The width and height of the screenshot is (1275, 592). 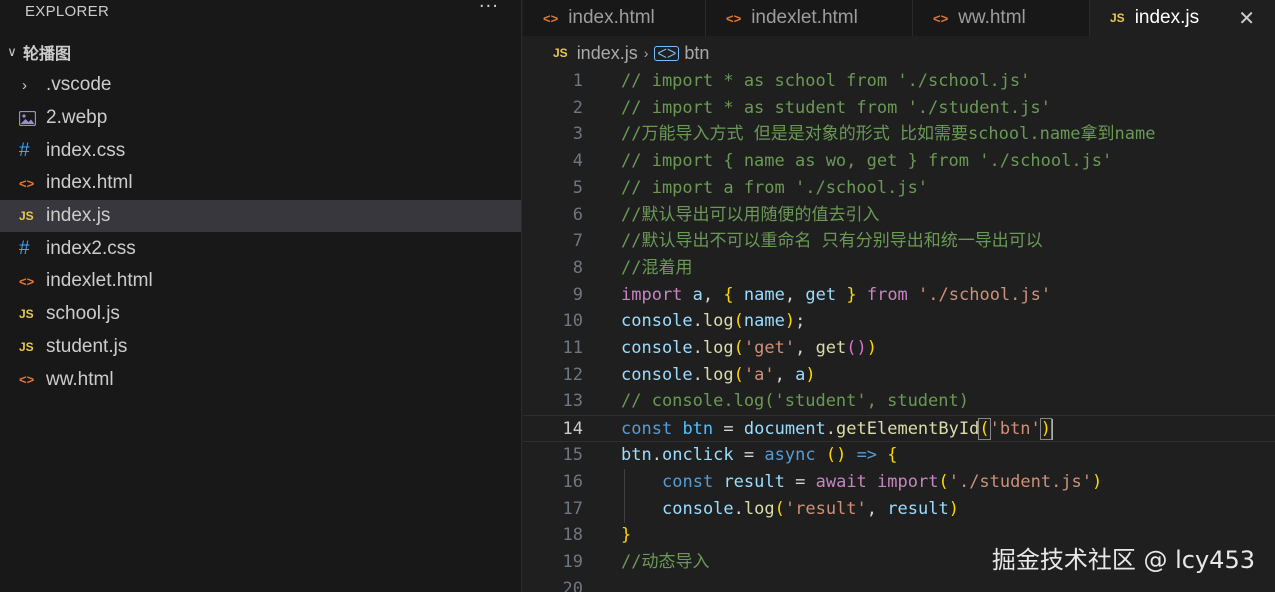 I want to click on breadcrumb: JS index.js › ᐸᐳ btn, so click(x=899, y=53).